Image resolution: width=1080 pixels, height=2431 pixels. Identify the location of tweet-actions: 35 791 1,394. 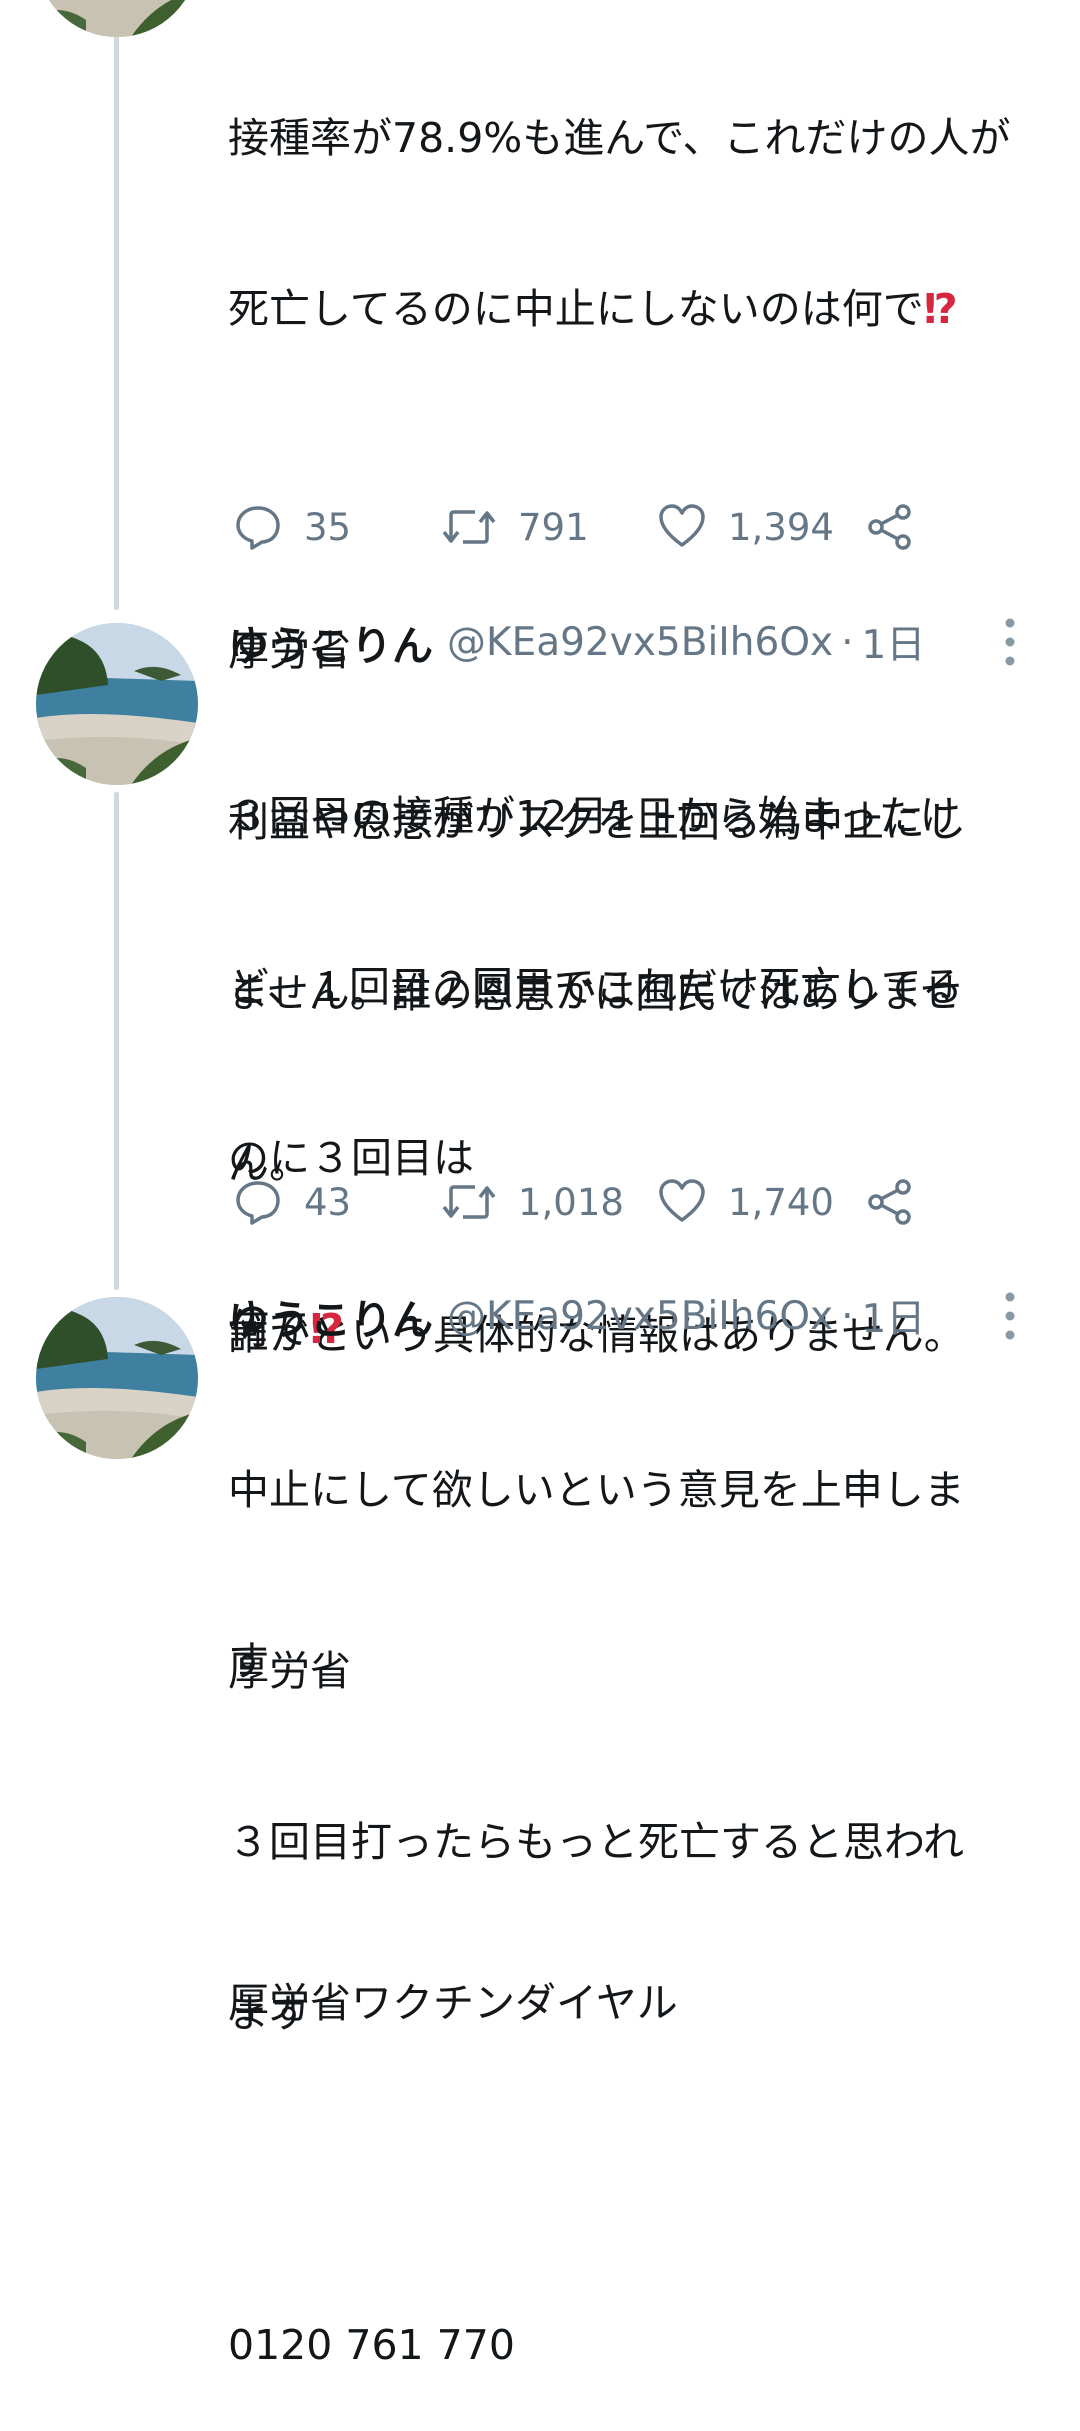
(588, 527).